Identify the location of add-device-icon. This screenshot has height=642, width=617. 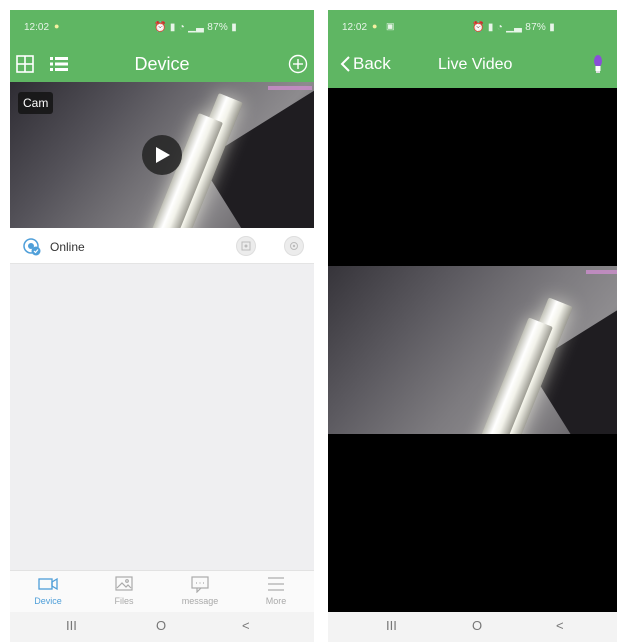
(298, 64).